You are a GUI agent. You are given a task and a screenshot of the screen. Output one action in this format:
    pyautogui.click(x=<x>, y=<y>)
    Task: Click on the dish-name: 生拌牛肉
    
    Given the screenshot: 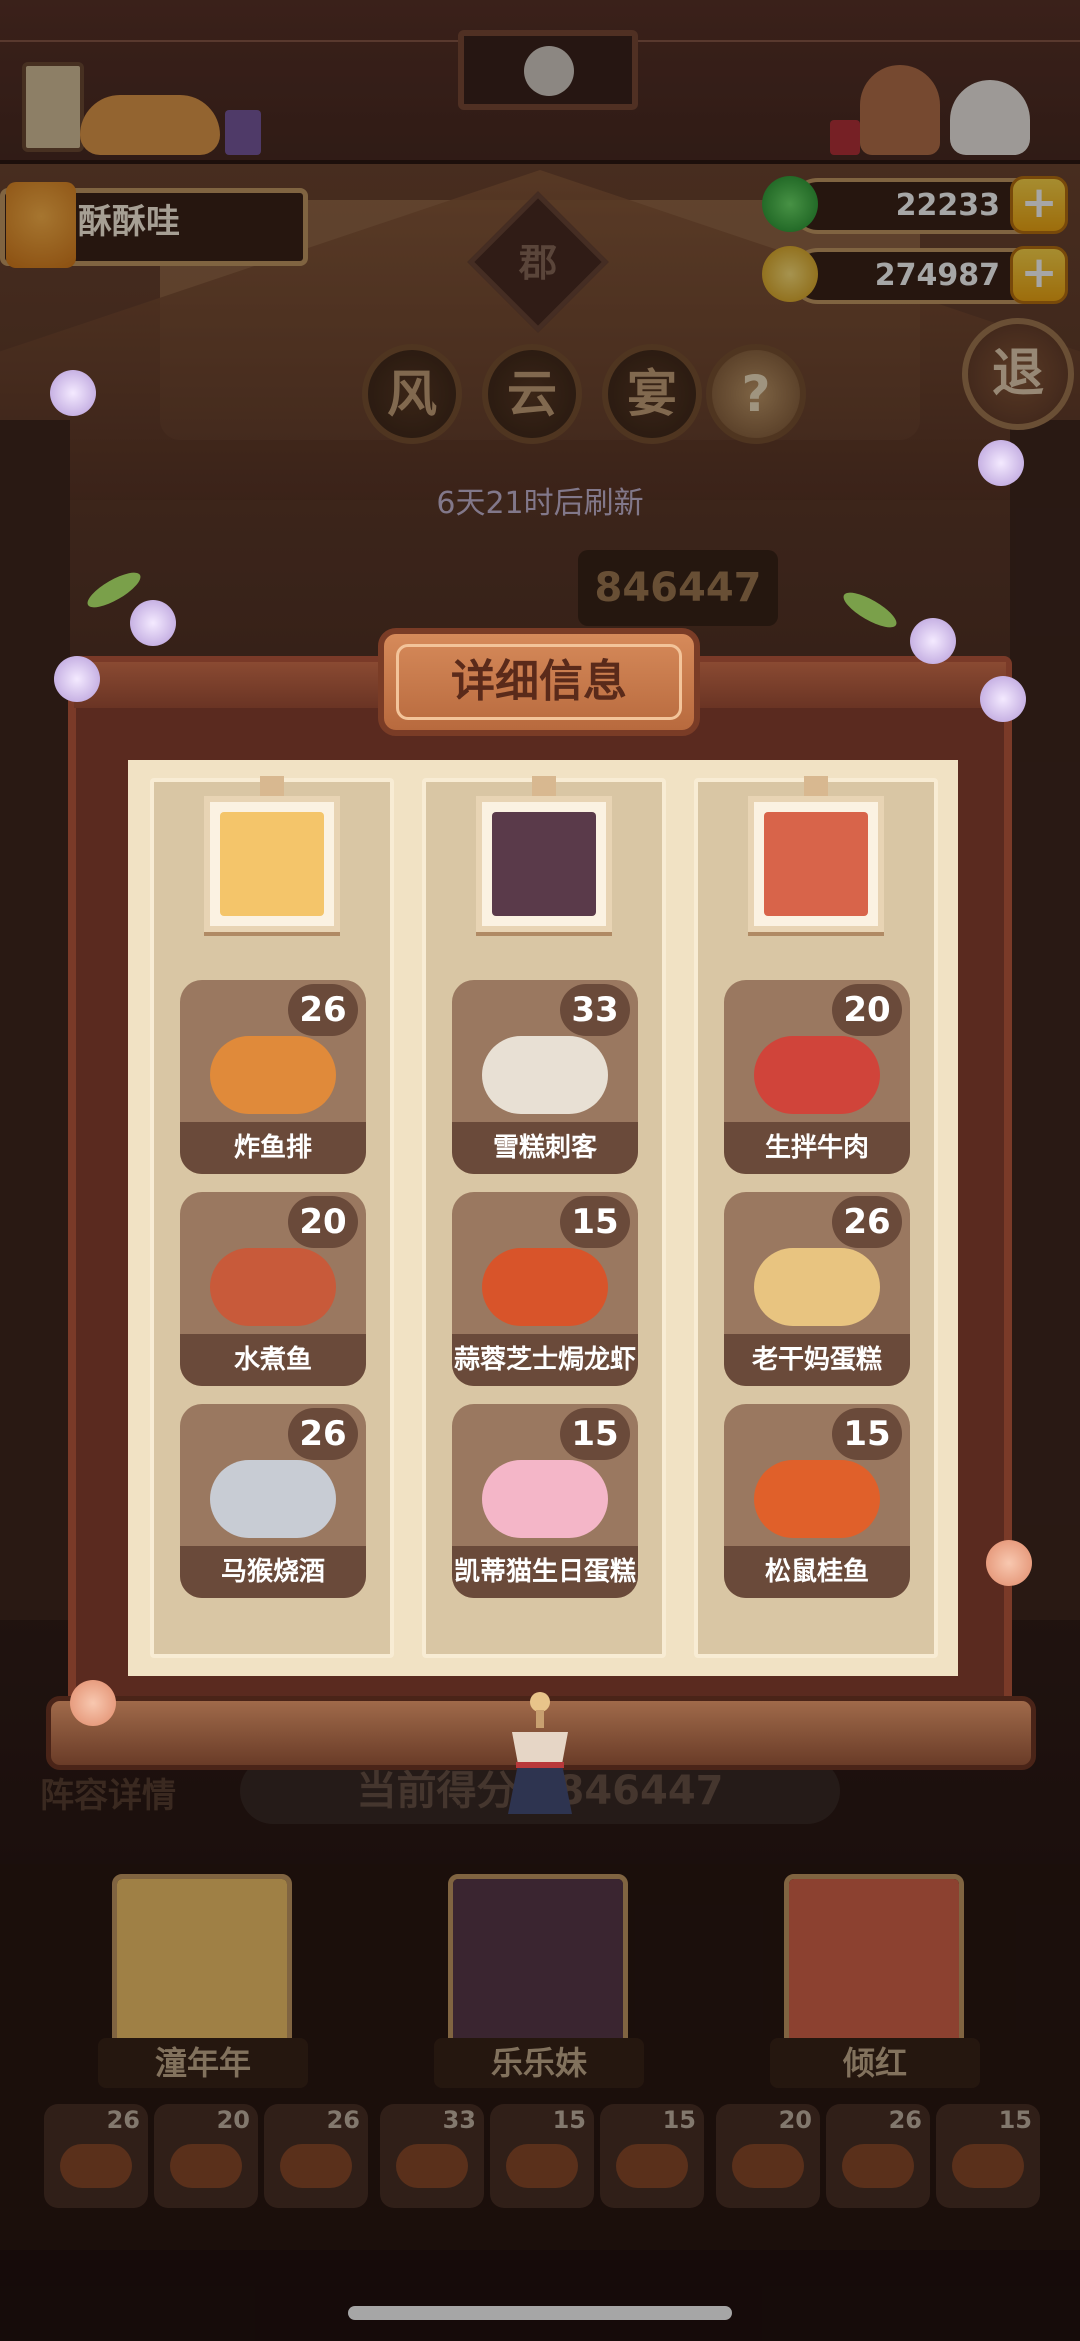 What is the action you would take?
    pyautogui.click(x=817, y=1148)
    